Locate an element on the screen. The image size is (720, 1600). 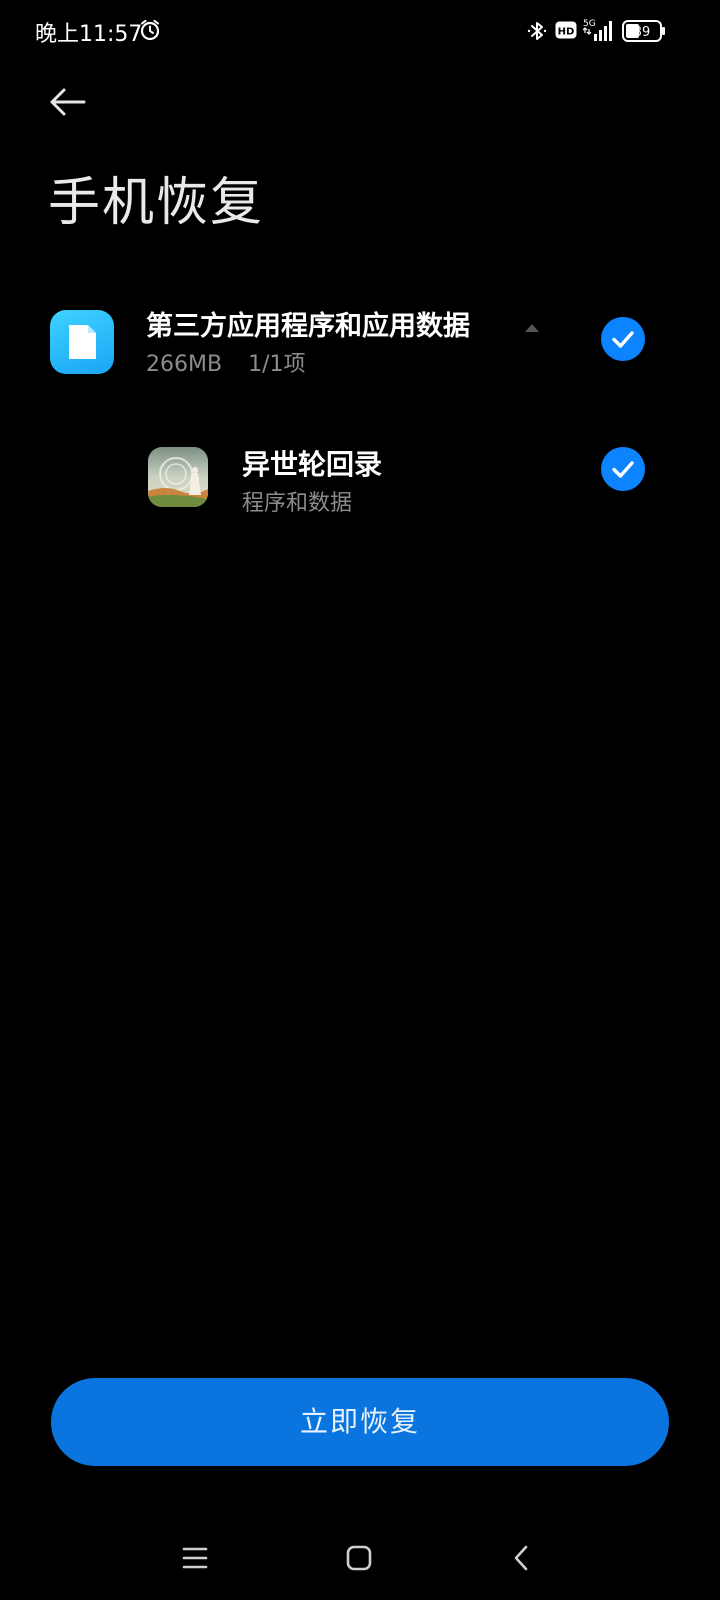
hd-icon: HD is located at coordinates (566, 30).